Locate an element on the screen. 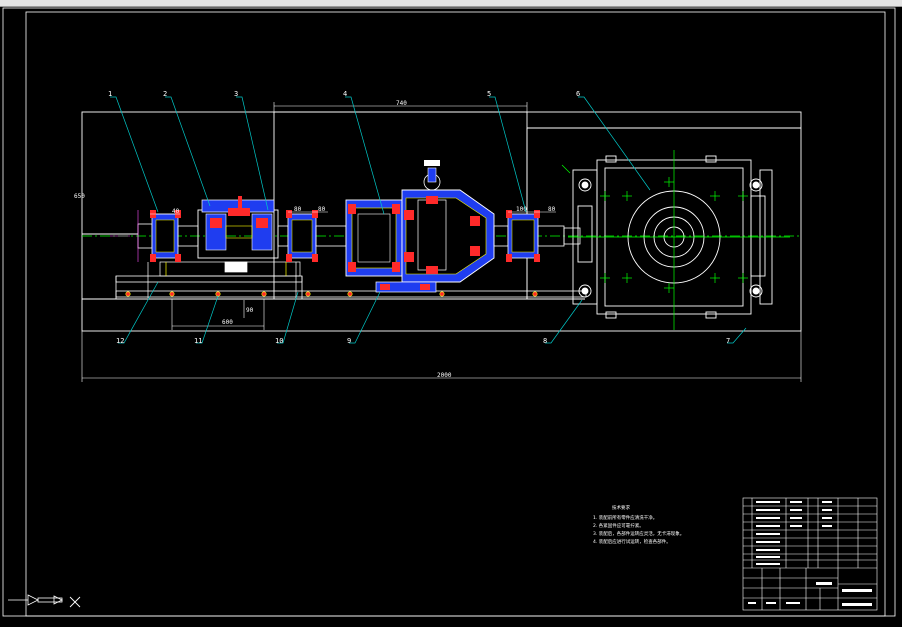  part-label-5: 5 is located at coordinates (489, 94).